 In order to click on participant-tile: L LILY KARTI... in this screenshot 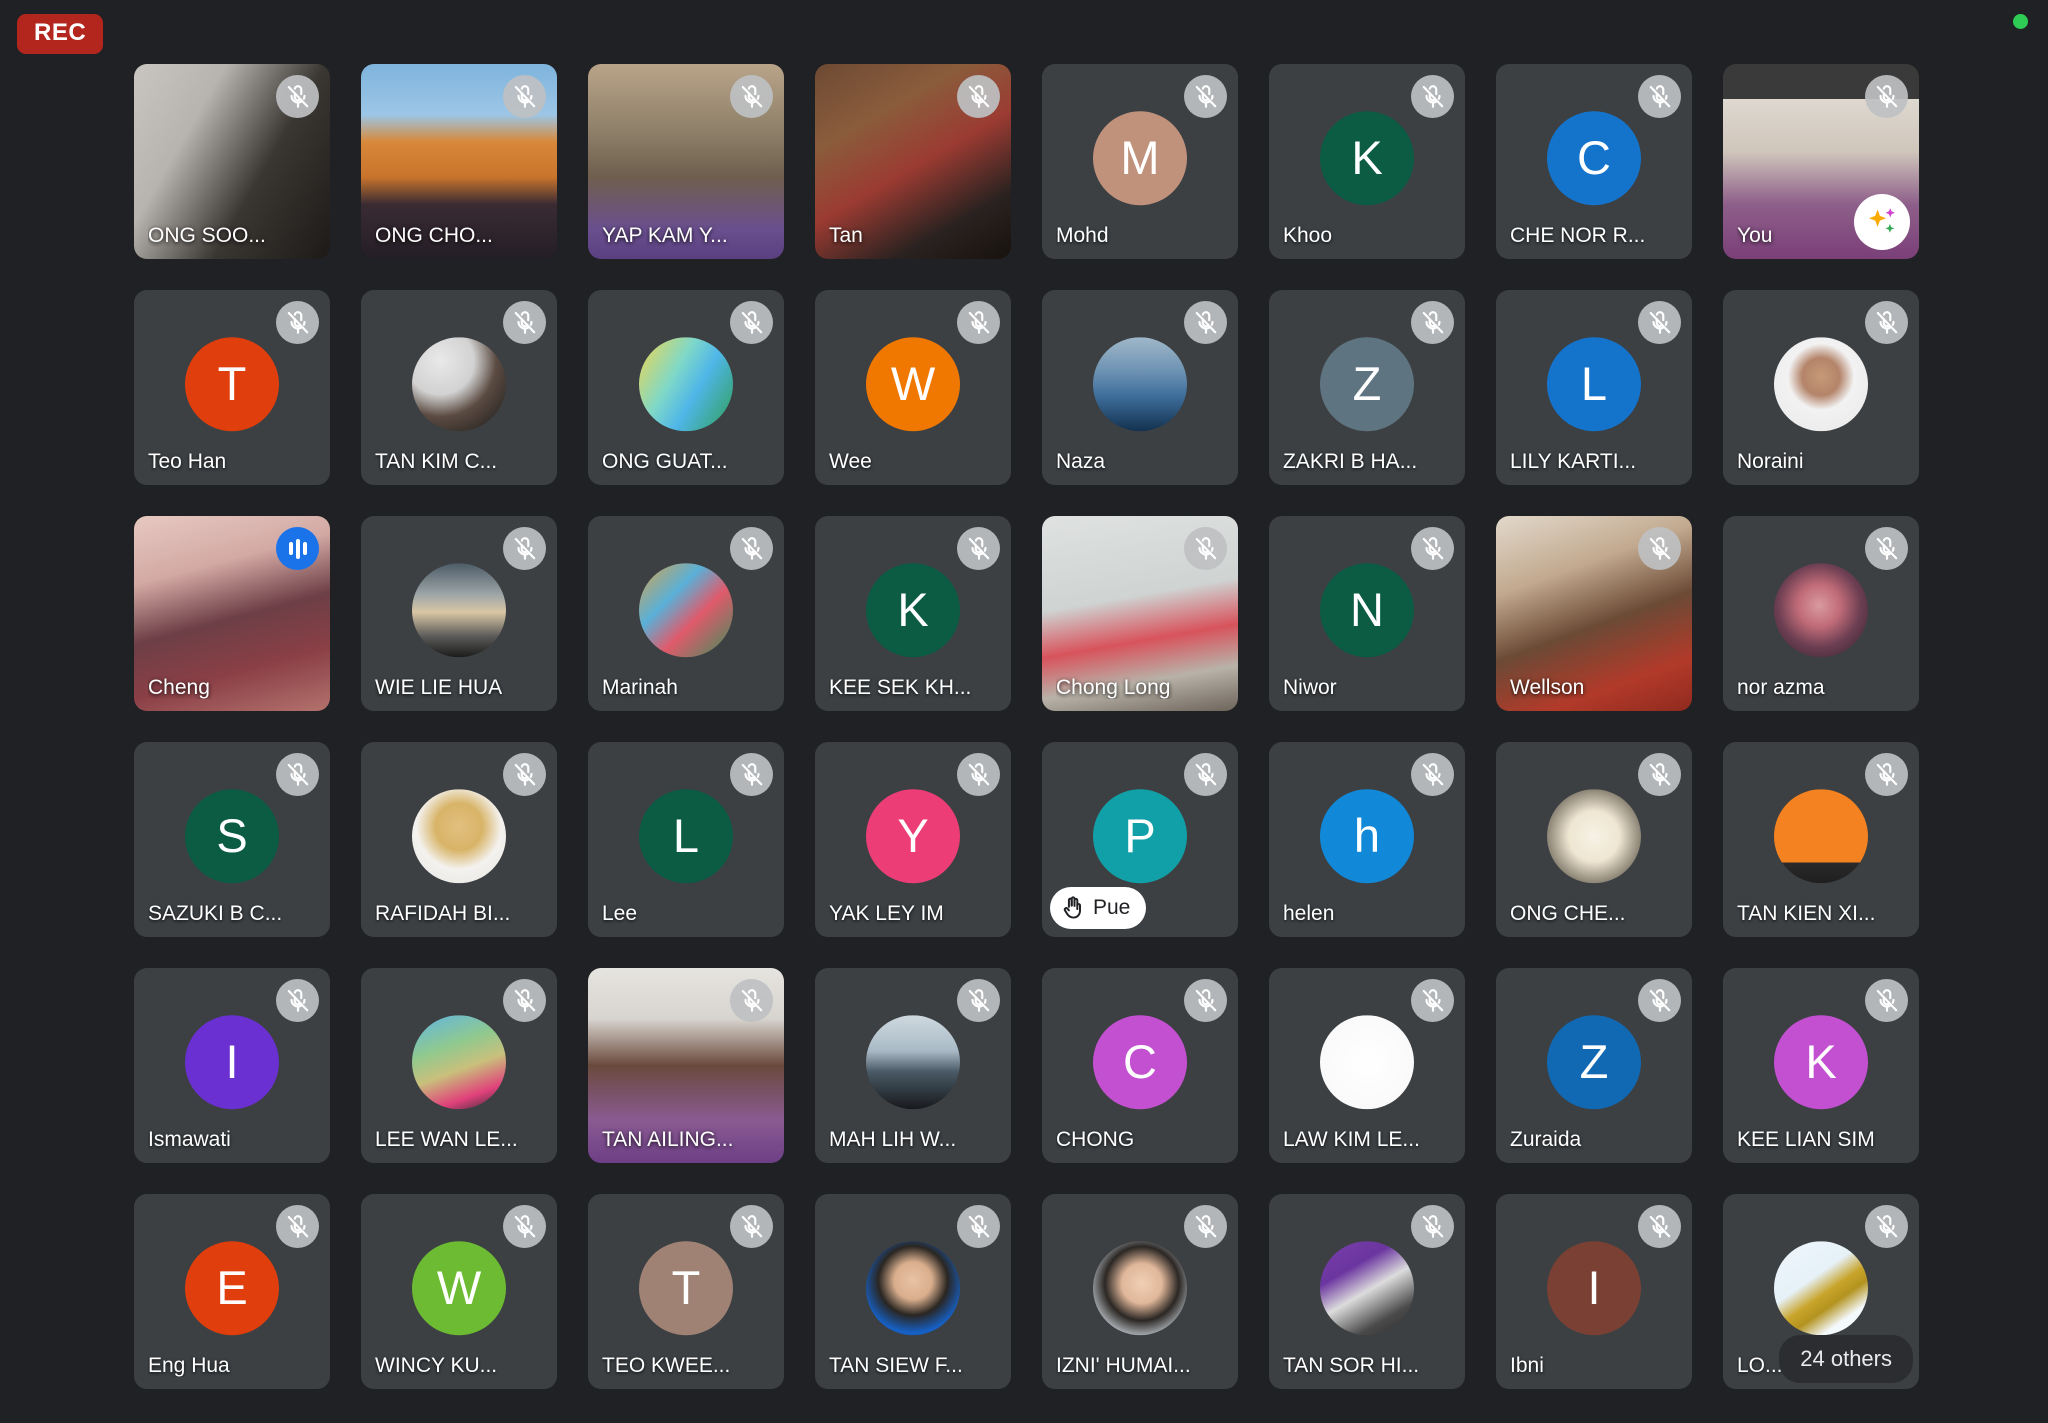, I will do `click(1594, 387)`.